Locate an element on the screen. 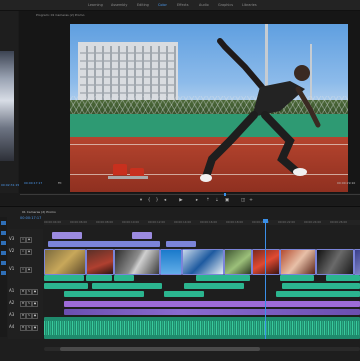 The image size is (360, 361). ruler-tick: 00:00:16:00 is located at coordinates (209, 222).